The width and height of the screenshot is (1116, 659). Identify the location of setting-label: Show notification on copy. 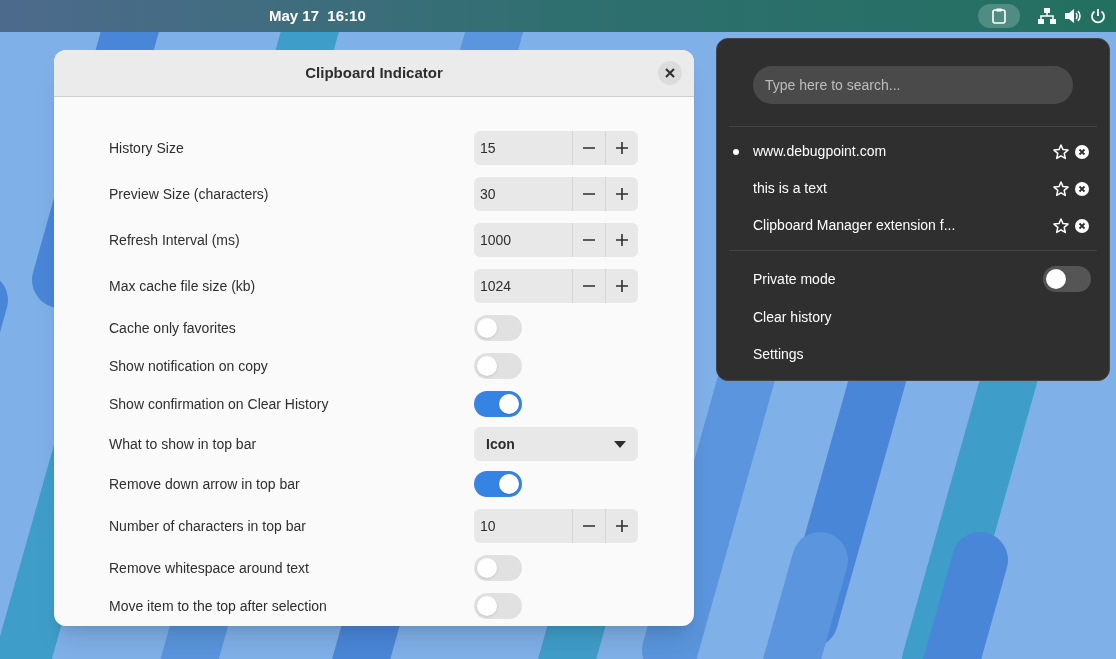
(188, 366).